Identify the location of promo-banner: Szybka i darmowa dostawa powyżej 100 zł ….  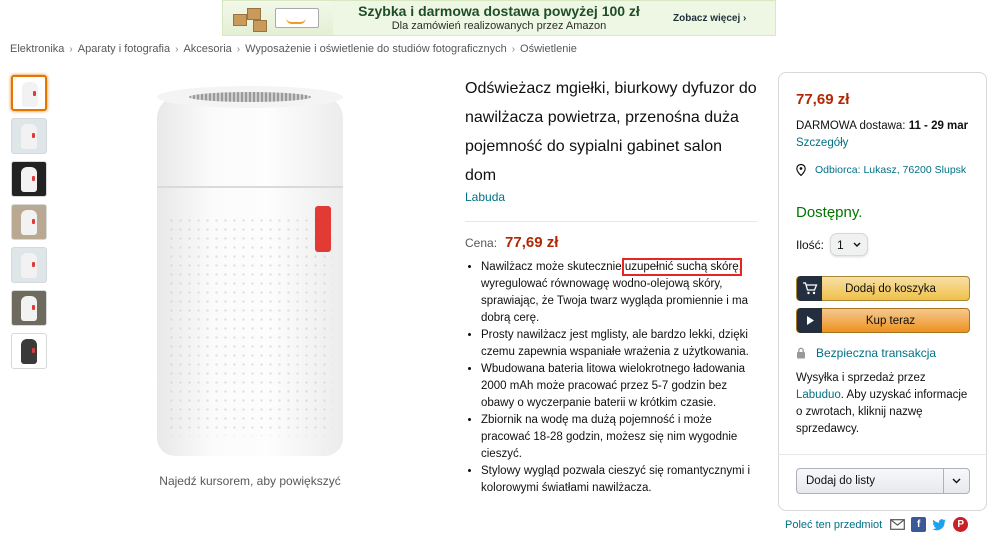
(499, 18).